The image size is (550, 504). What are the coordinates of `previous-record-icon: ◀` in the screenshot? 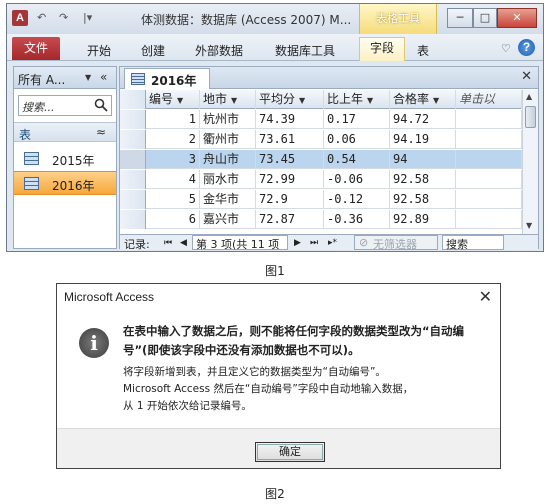 It's located at (183, 243).